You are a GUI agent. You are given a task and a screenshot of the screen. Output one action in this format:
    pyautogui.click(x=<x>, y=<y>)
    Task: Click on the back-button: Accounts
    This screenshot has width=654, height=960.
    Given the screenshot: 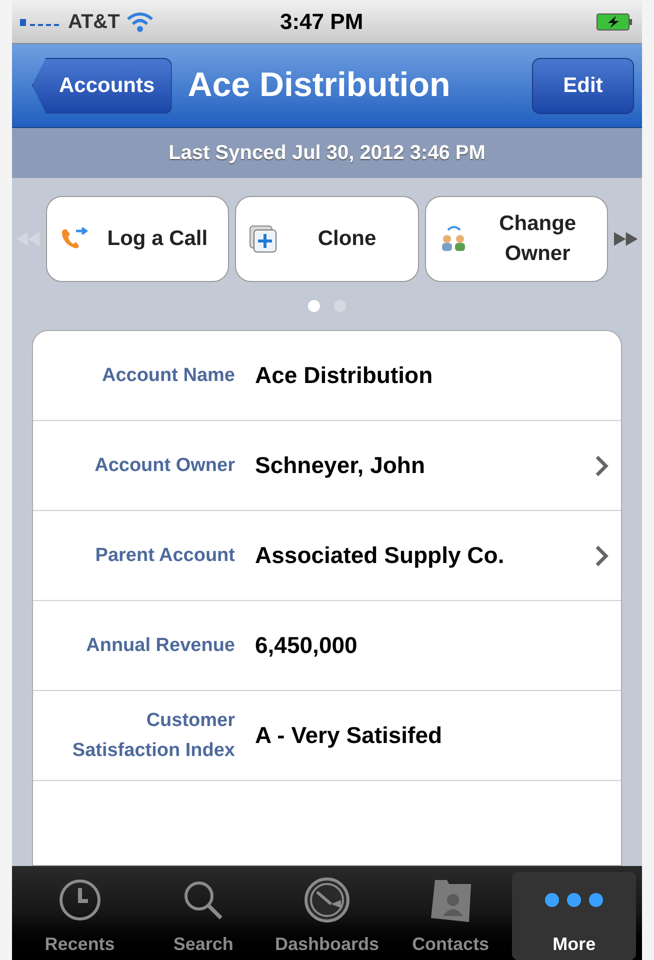 What is the action you would take?
    pyautogui.click(x=102, y=86)
    